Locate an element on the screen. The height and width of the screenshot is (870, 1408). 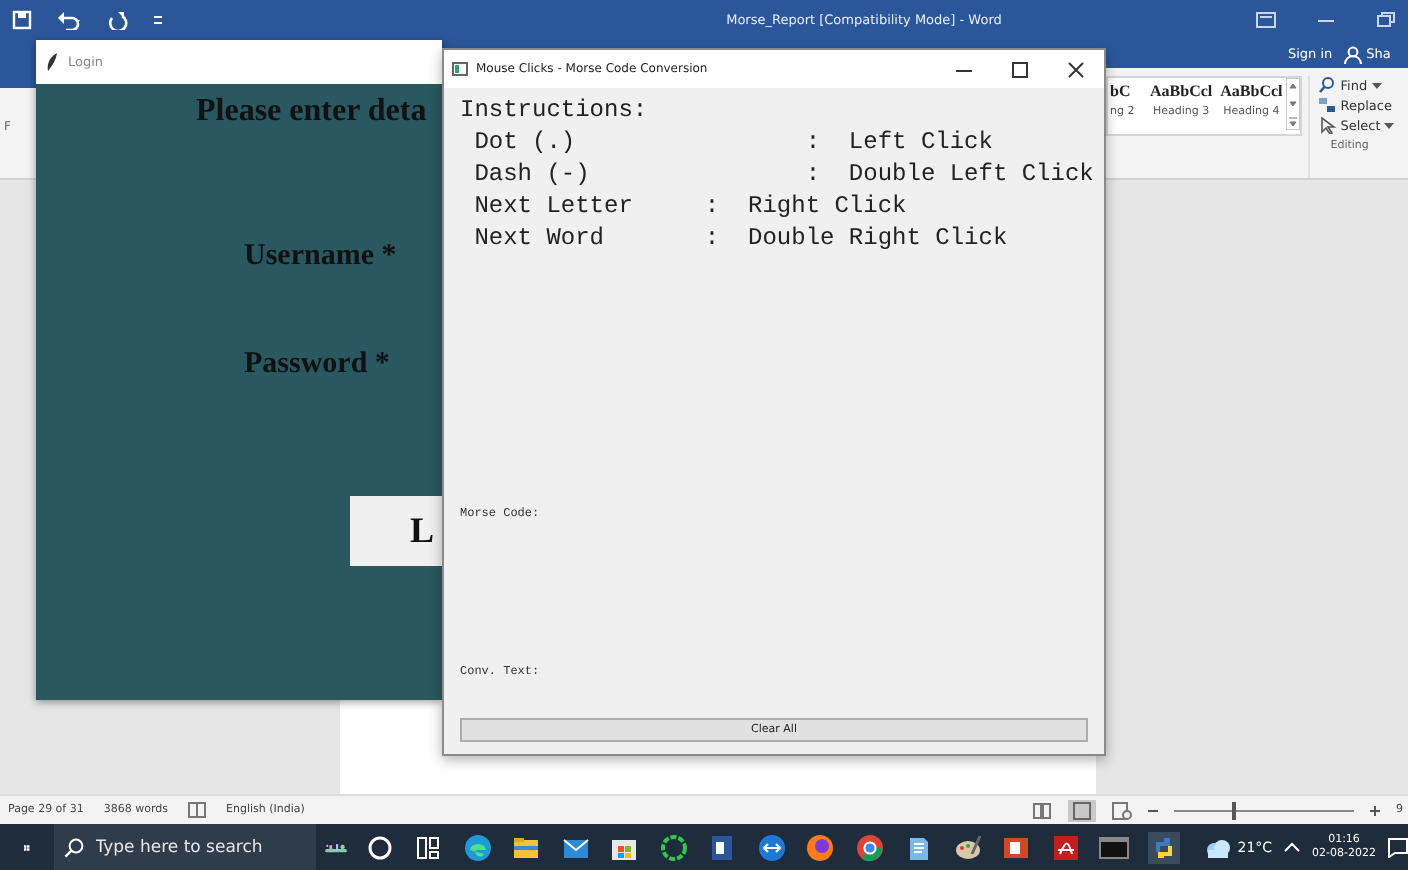
chevron-up-icon is located at coordinates (1292, 847).